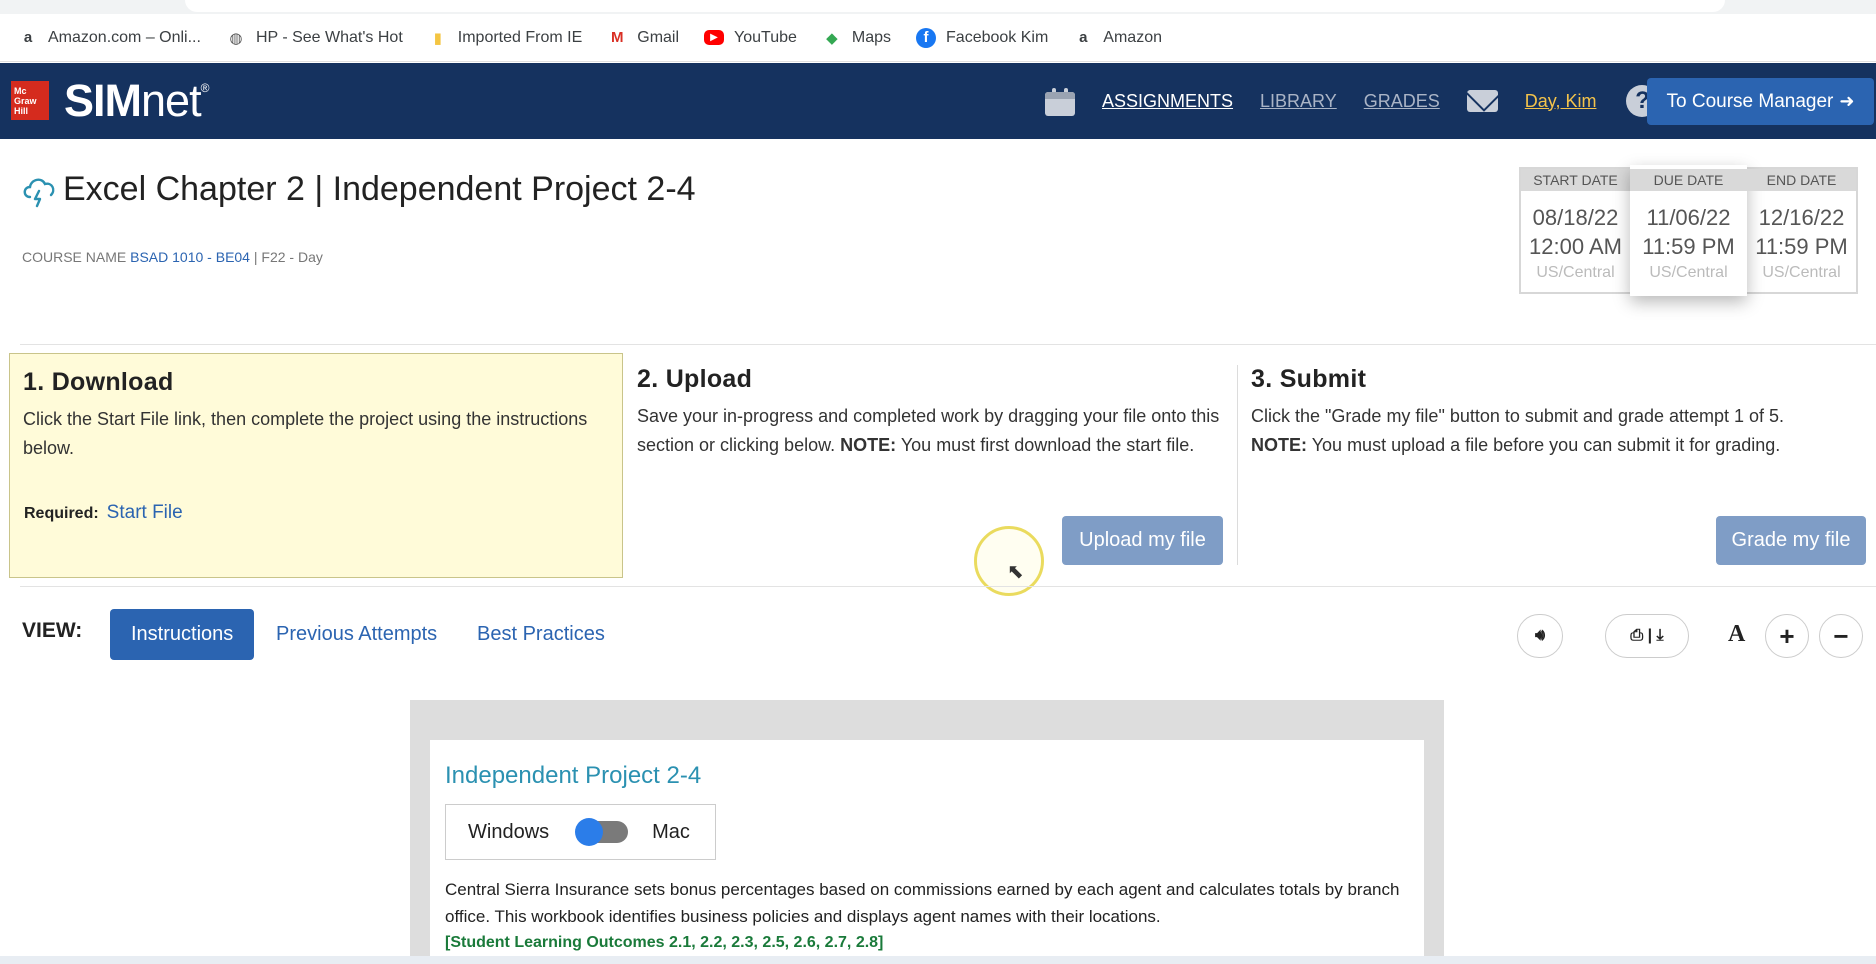 This screenshot has width=1876, height=964. Describe the element at coordinates (1482, 101) in the screenshot. I see `mail-icon` at that location.